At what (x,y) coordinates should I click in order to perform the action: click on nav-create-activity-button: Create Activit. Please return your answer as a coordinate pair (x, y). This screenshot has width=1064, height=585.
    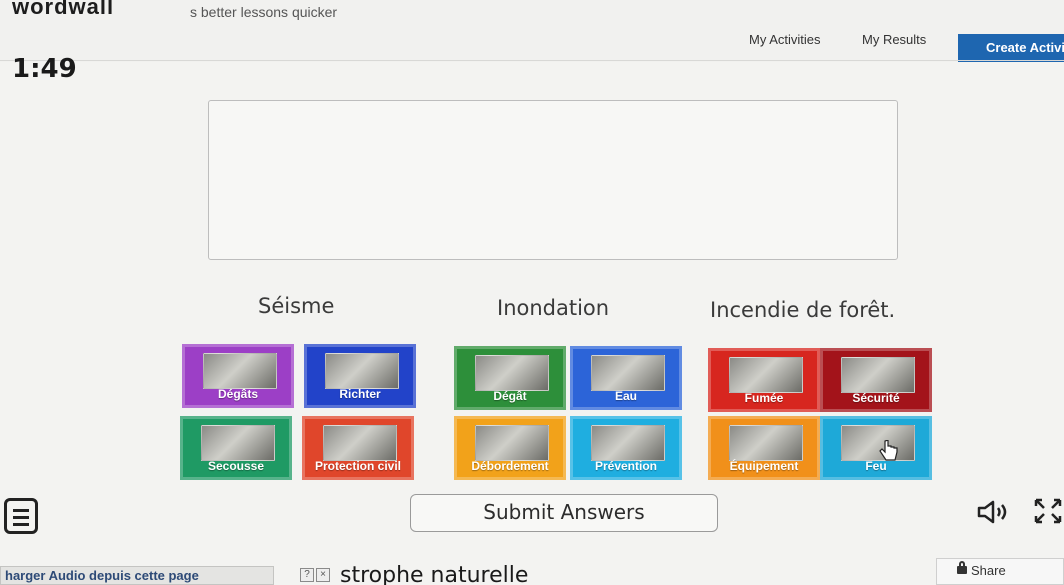
    Looking at the image, I should click on (1011, 48).